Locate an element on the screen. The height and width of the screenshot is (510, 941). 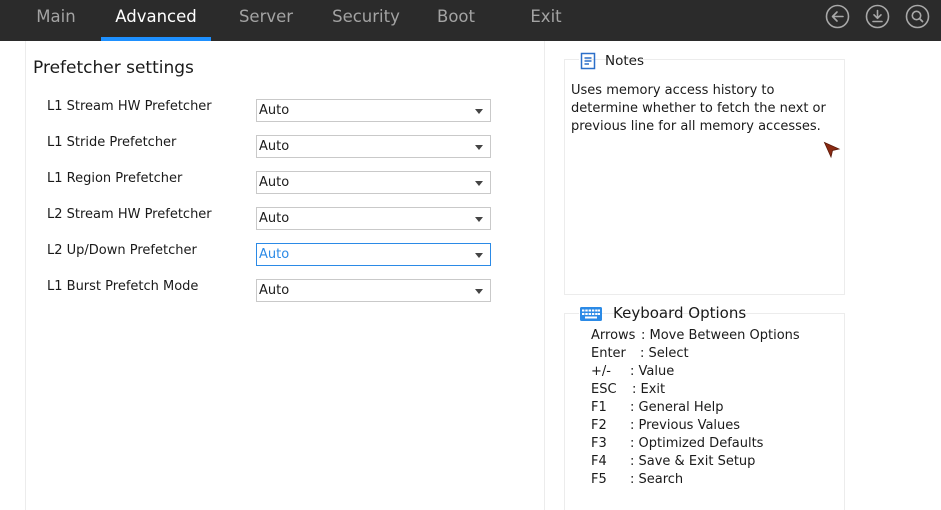
setting-label-l2-up-down-prefetcher: L2 Up/Down Prefetcher is located at coordinates (122, 250).